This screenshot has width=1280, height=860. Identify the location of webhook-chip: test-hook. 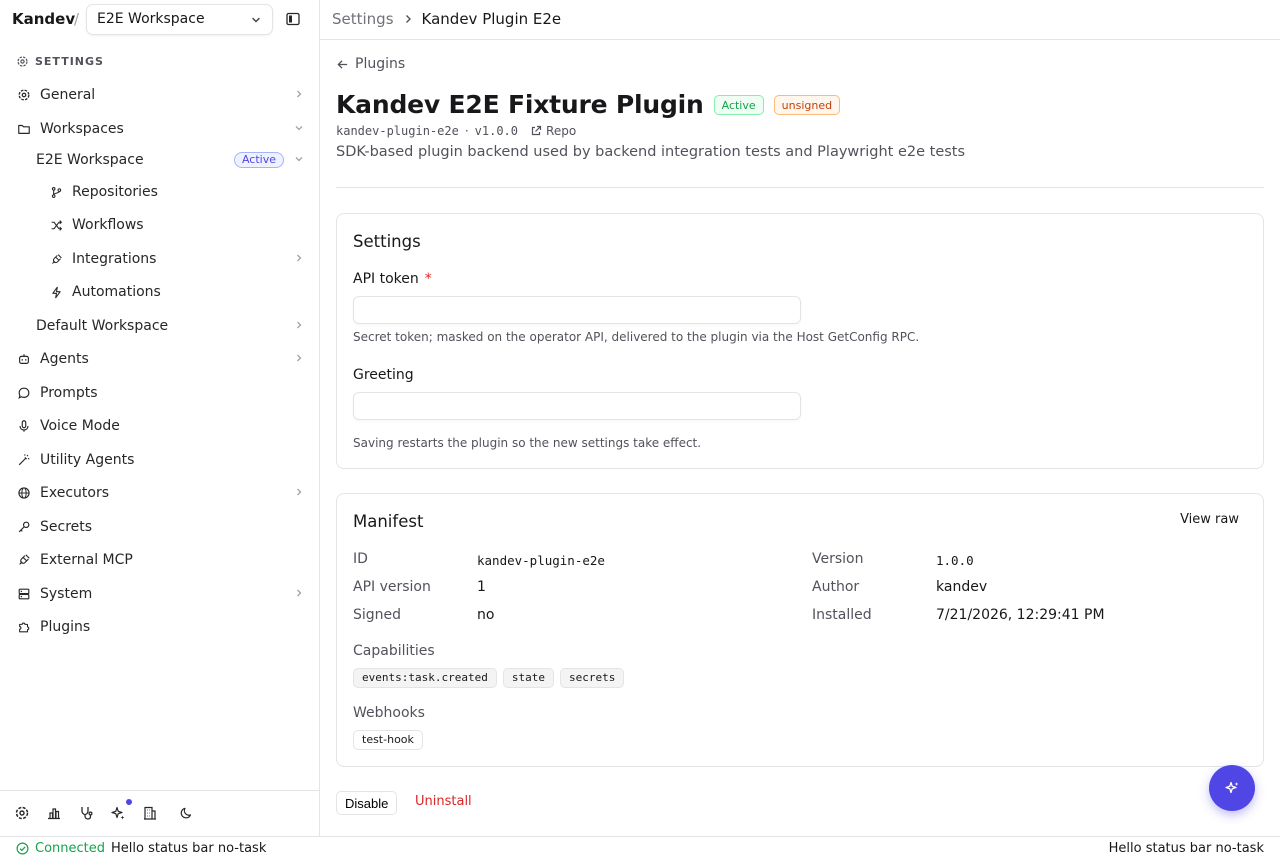
(388, 740).